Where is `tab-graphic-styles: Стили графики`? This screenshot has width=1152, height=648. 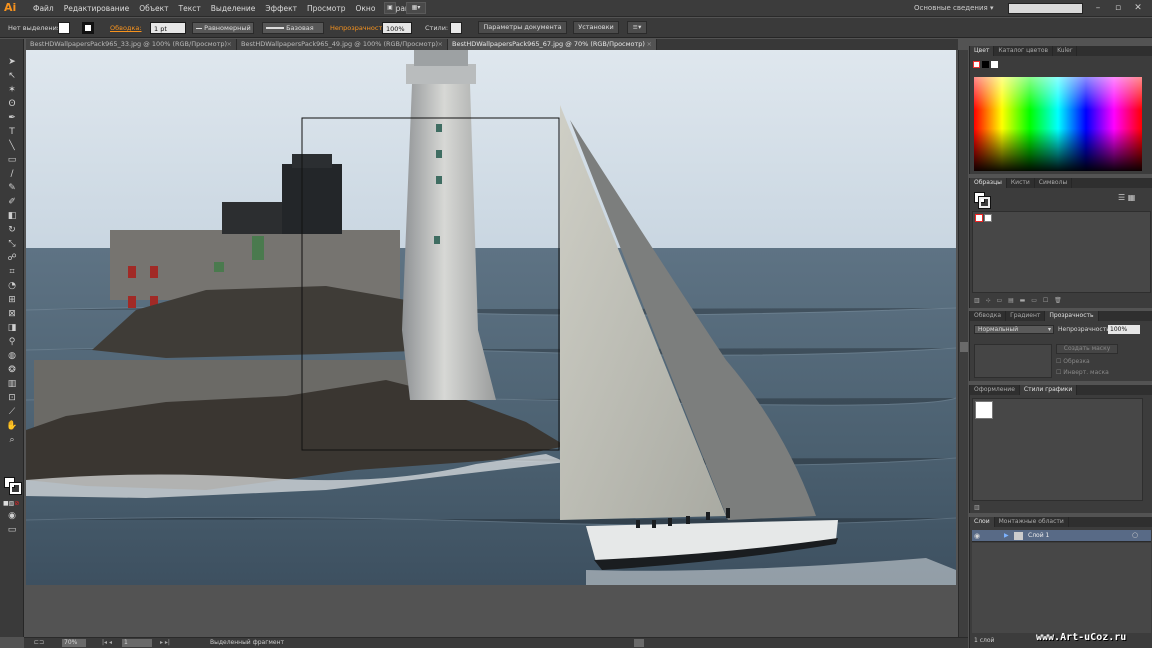
tab-graphic-styles: Стили графики is located at coordinates (1048, 390).